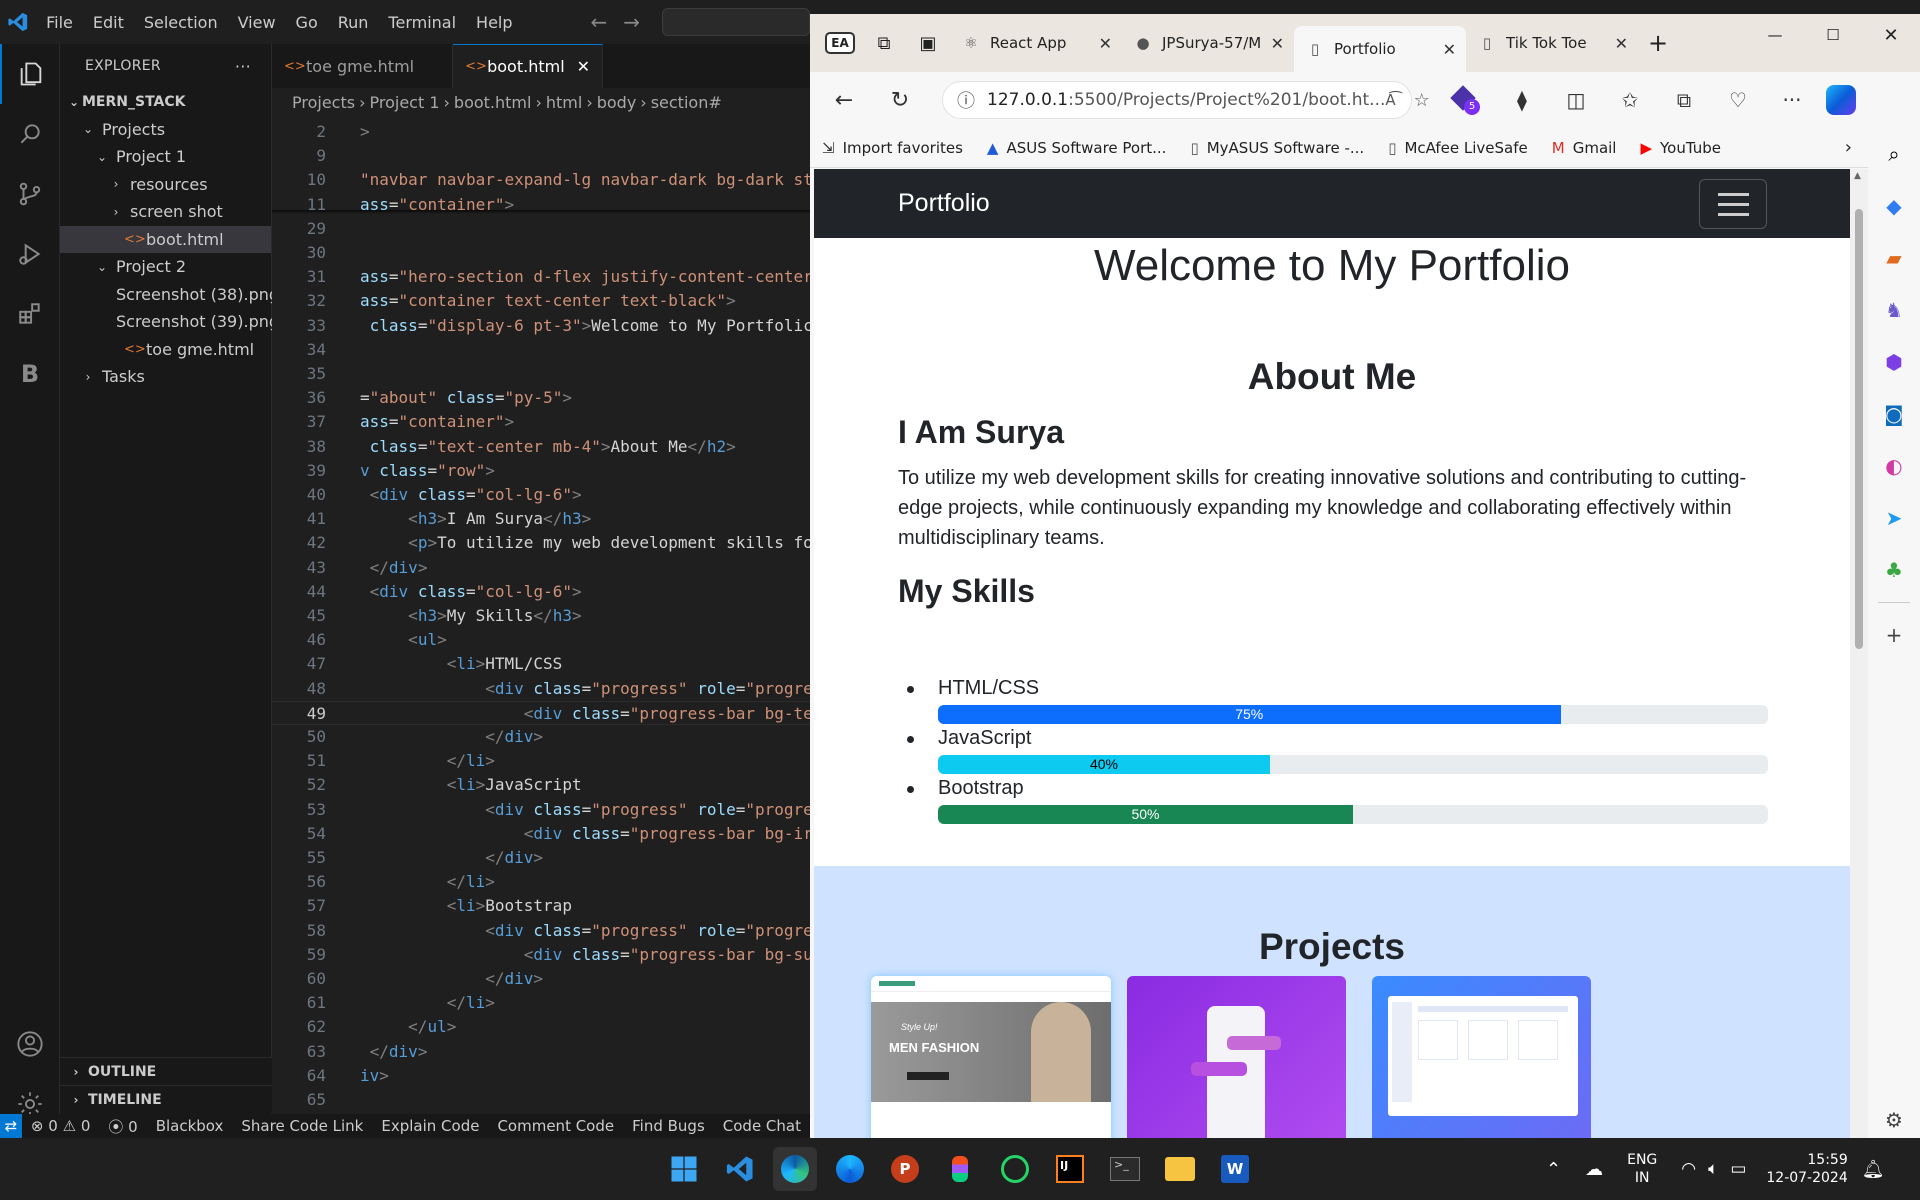  What do you see at coordinates (1235, 1169) in the screenshot?
I see `taskbar-word-icon: W` at bounding box center [1235, 1169].